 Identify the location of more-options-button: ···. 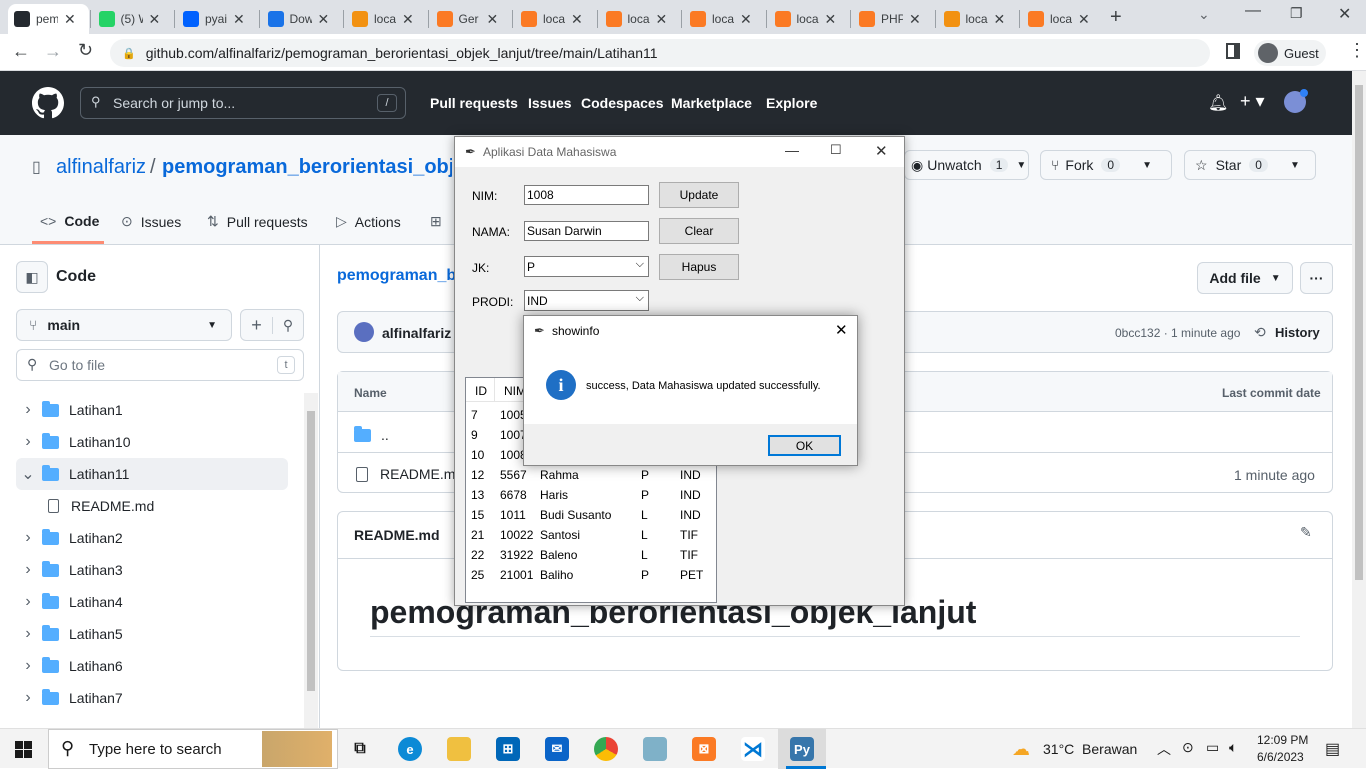
(1316, 278).